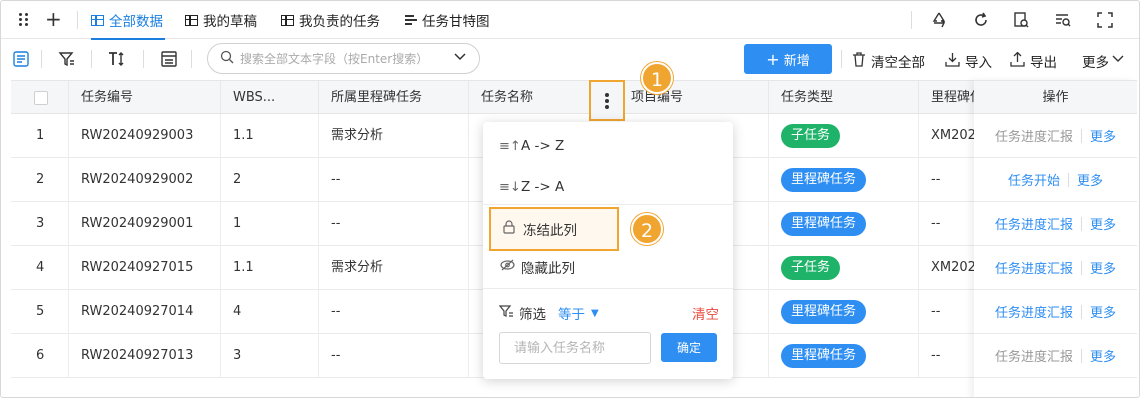  What do you see at coordinates (647, 229) in the screenshot?
I see `callout-badge: 2` at bounding box center [647, 229].